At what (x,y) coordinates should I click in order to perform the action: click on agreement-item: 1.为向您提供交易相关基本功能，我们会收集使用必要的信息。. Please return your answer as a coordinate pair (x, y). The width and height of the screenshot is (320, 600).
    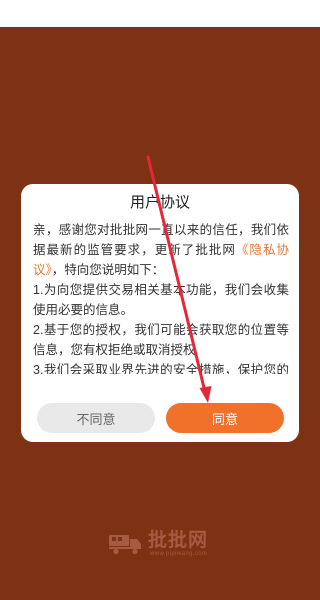
    Looking at the image, I should click on (161, 300).